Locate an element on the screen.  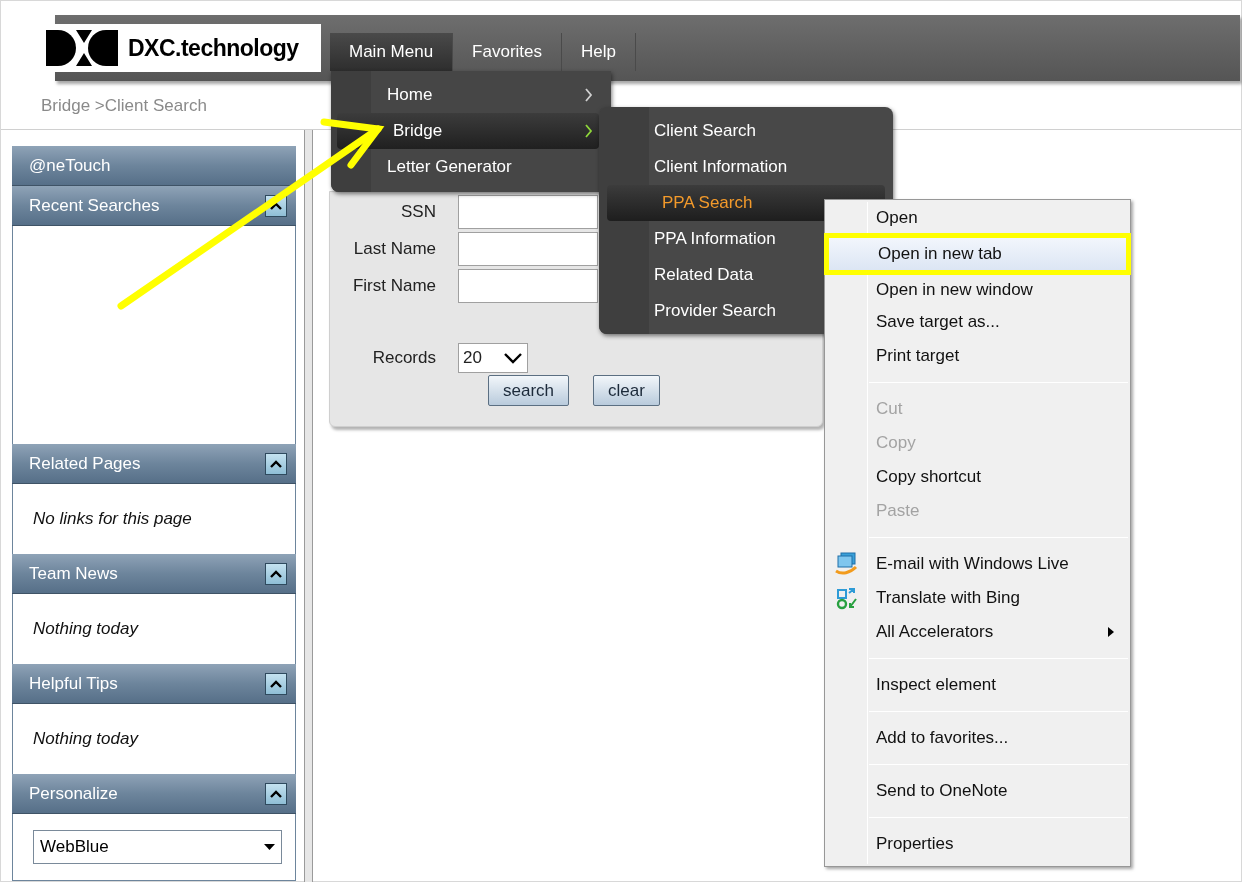
context-menu-item: Print target is located at coordinates (977, 356).